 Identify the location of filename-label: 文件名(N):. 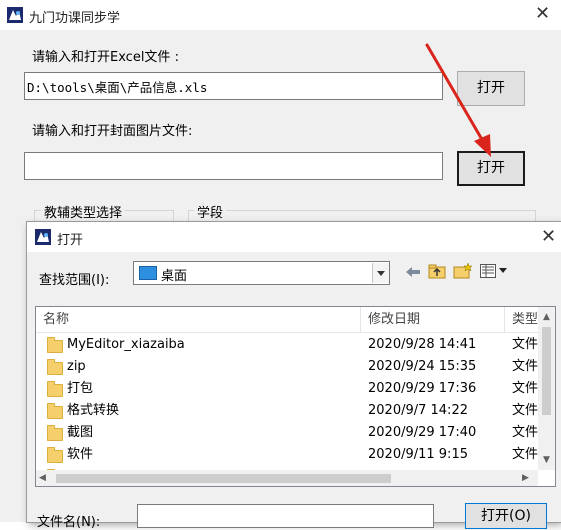
(69, 522).